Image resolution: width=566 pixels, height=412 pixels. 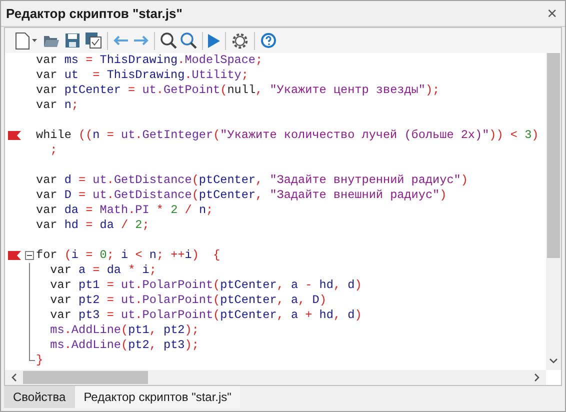 What do you see at coordinates (40, 360) in the screenshot?
I see `code-line: }` at bounding box center [40, 360].